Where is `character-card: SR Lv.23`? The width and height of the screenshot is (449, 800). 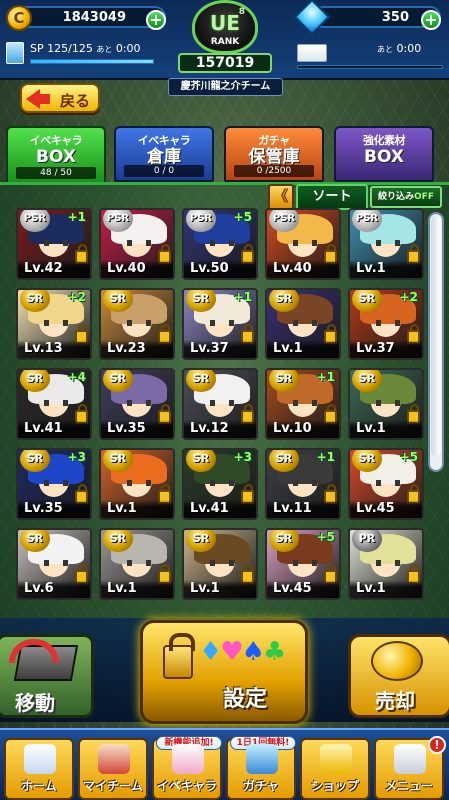
character-card: SR Lv.23 is located at coordinates (137, 324).